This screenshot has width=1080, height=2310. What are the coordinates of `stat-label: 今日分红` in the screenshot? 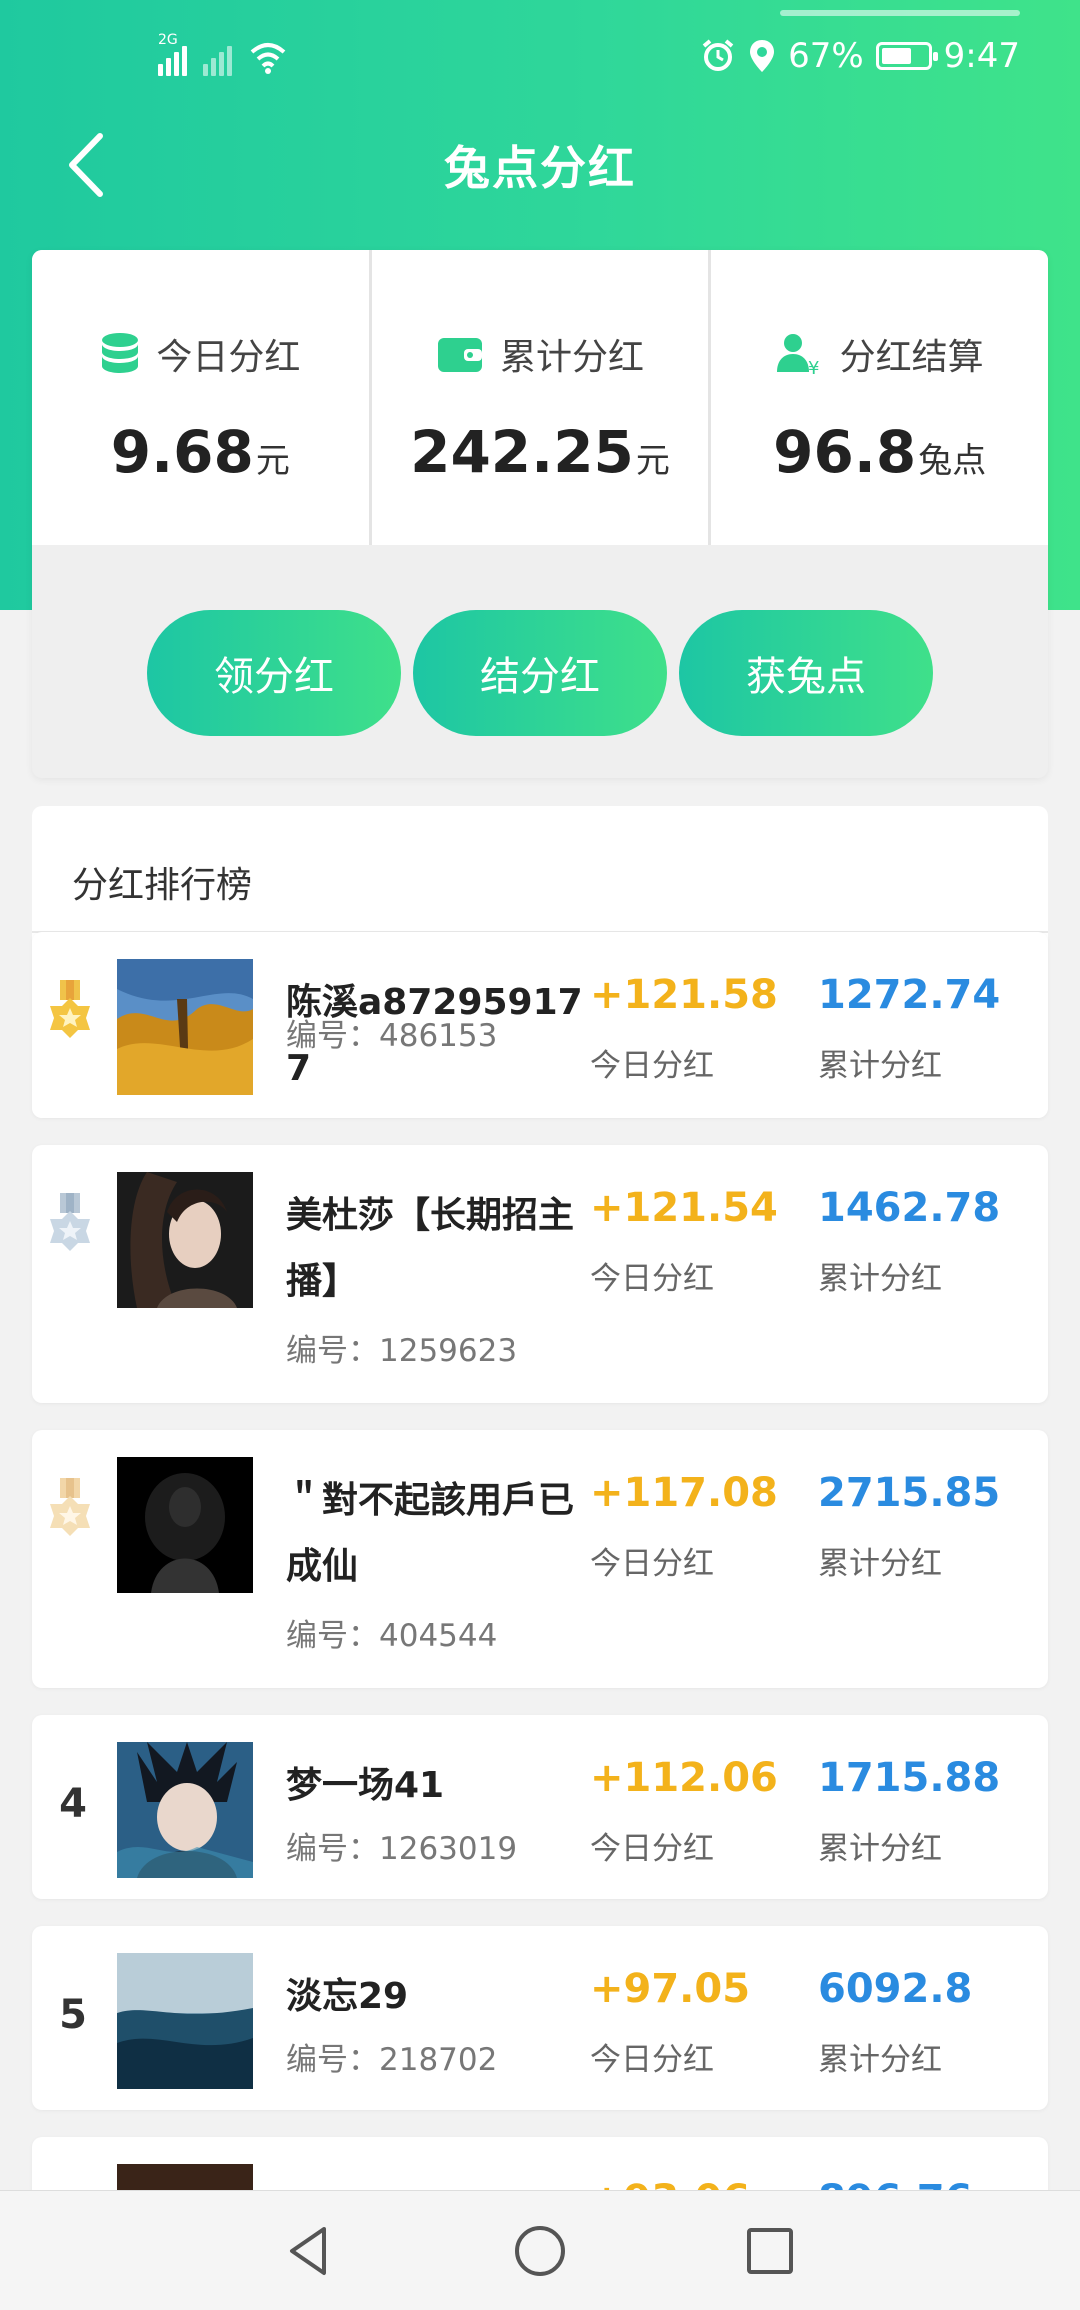 It's located at (228, 357).